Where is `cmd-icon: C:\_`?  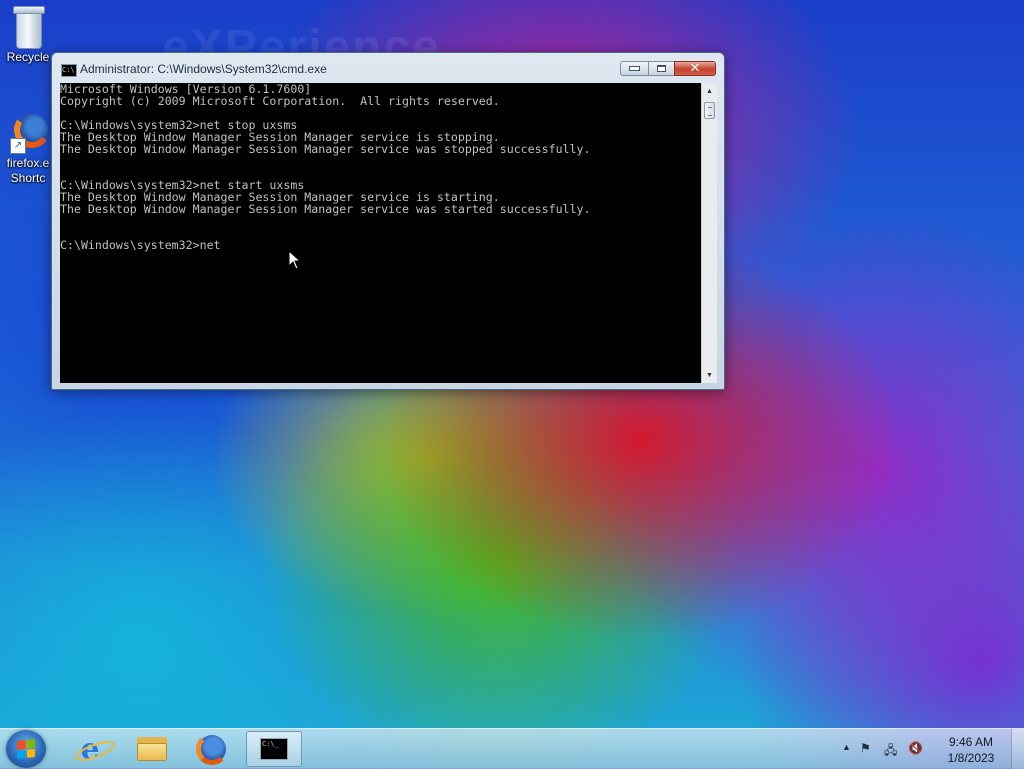
cmd-icon: C:\_ is located at coordinates (274, 749).